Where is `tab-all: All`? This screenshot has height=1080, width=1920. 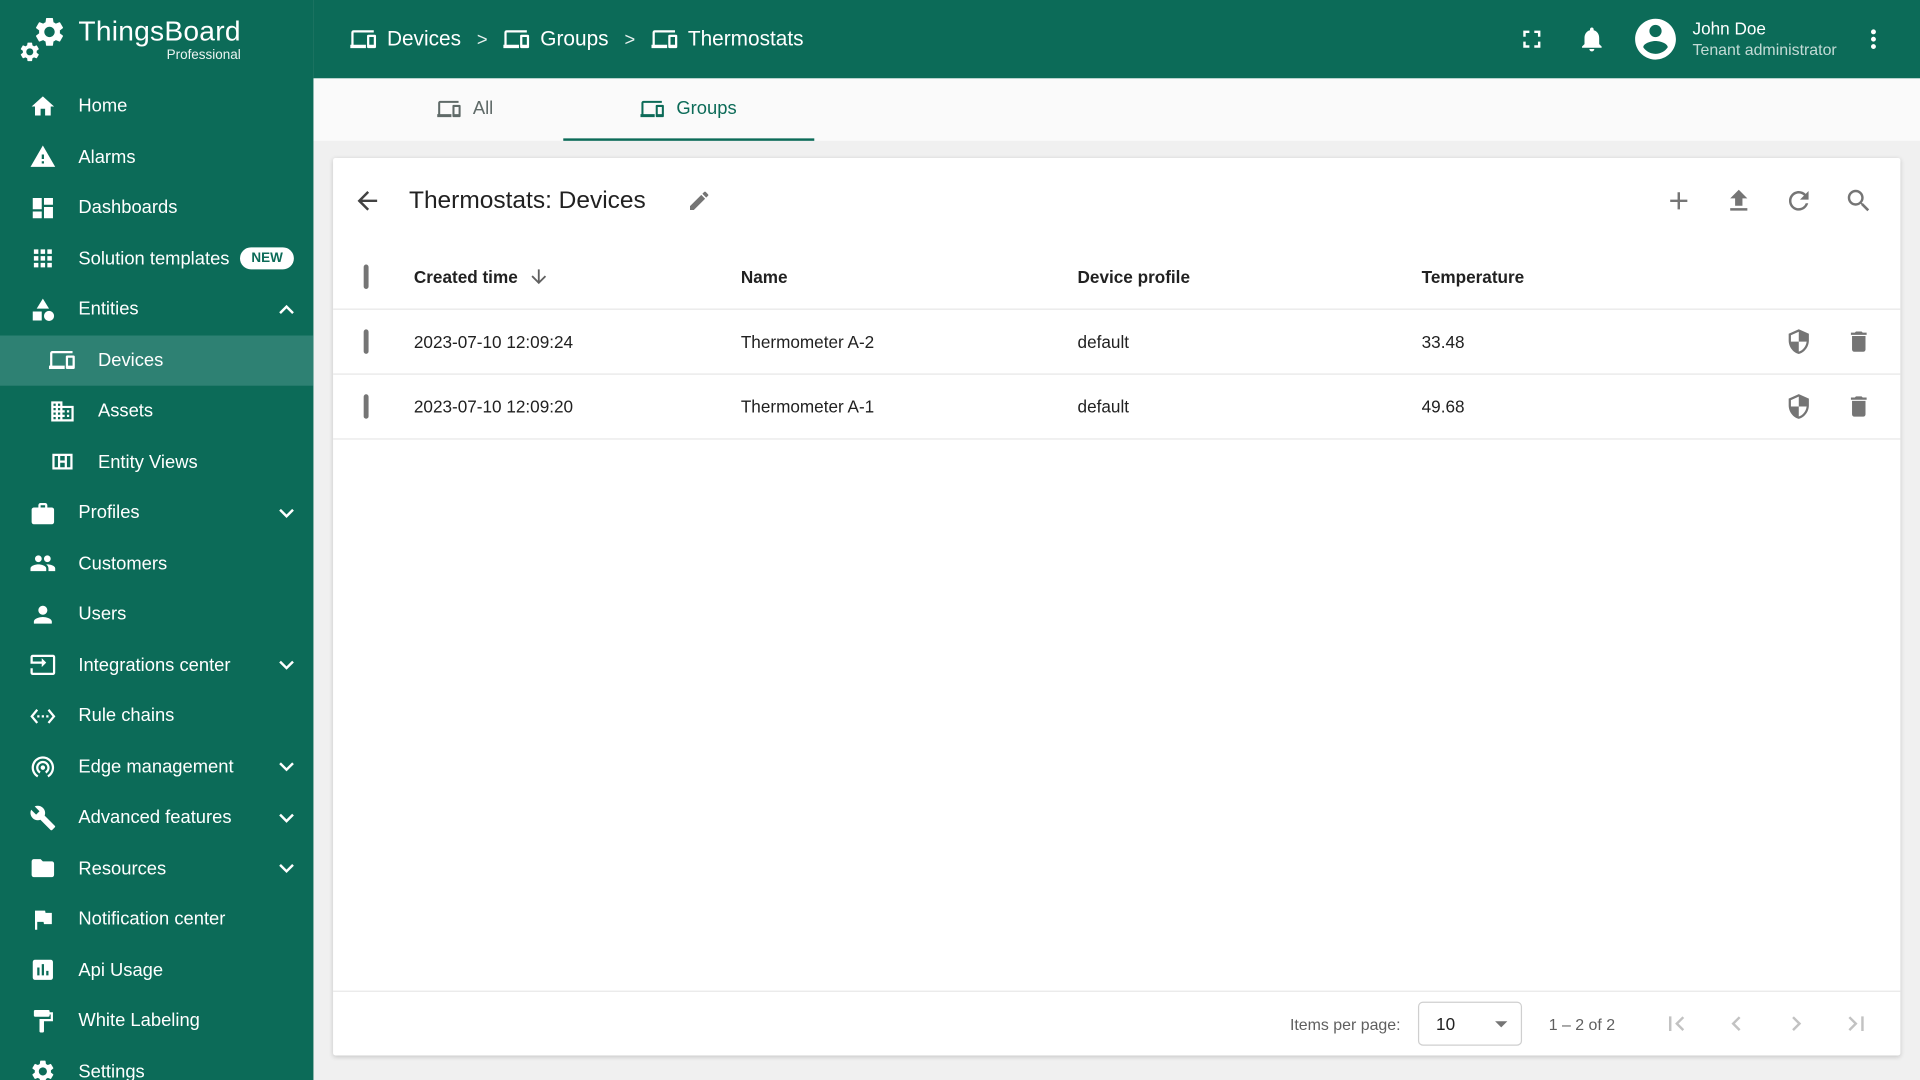
tab-all: All is located at coordinates (465, 109).